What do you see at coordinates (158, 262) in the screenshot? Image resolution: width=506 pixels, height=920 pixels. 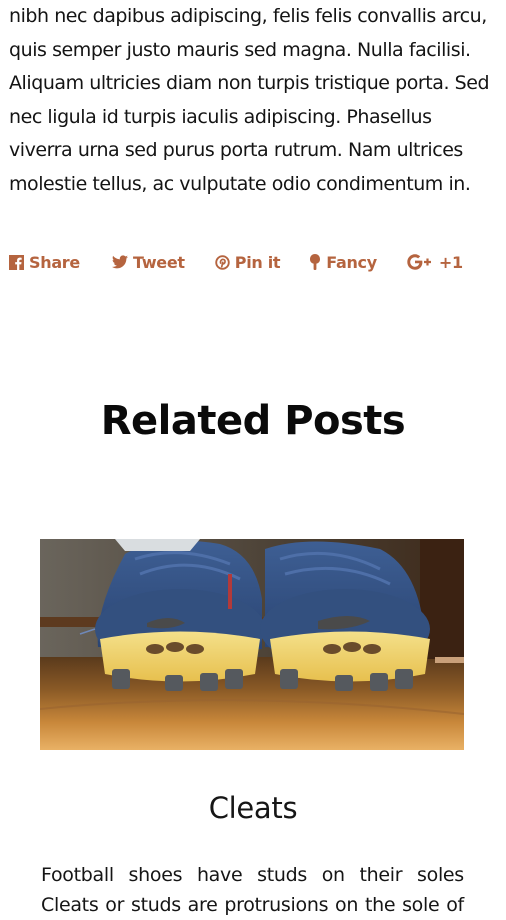 I see `share-twitter-label: Tweet` at bounding box center [158, 262].